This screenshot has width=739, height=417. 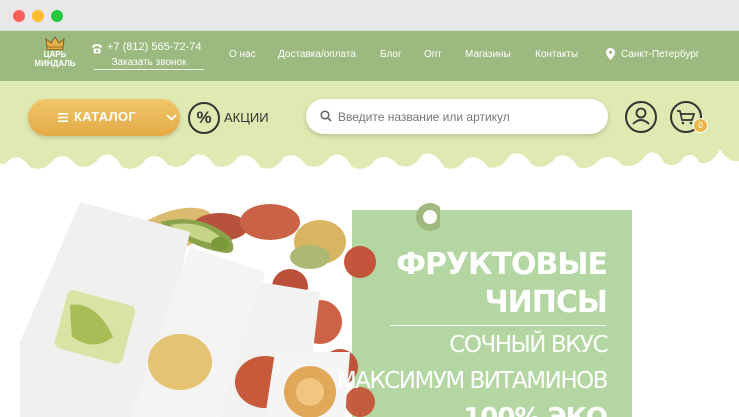 I want to click on nav-item-shops: Магазины, so click(x=488, y=54).